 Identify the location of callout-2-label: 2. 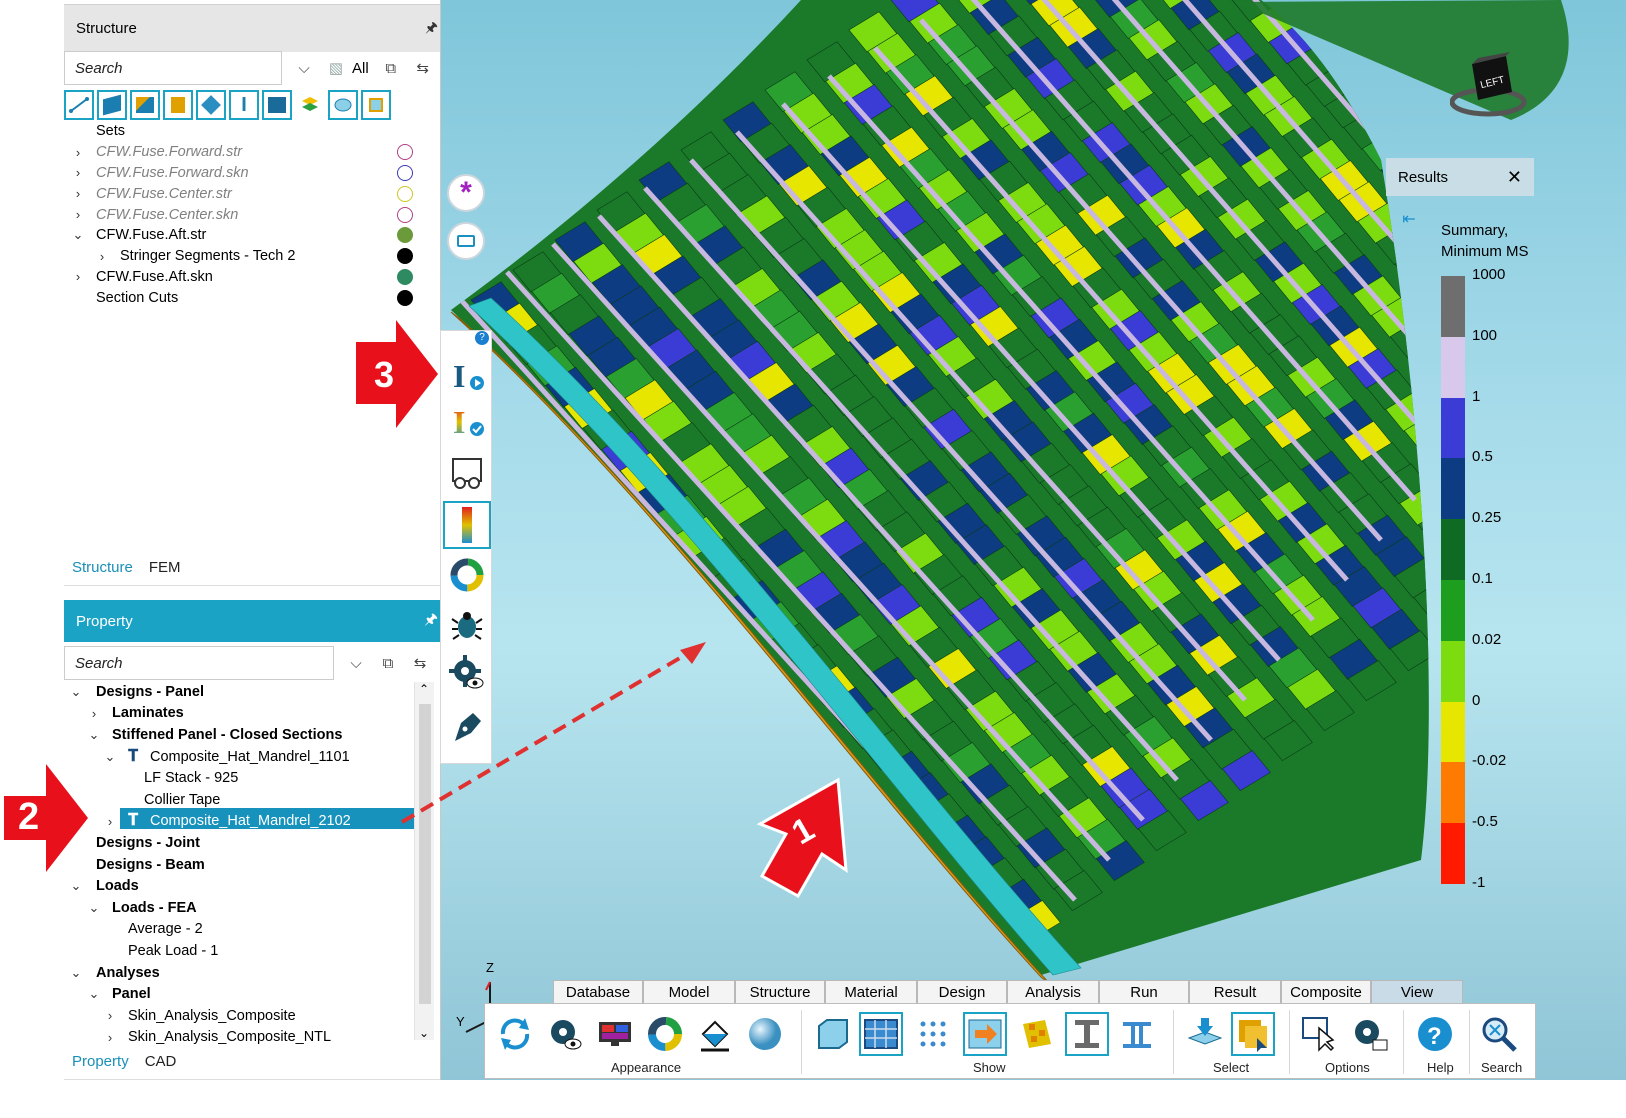
(29, 817).